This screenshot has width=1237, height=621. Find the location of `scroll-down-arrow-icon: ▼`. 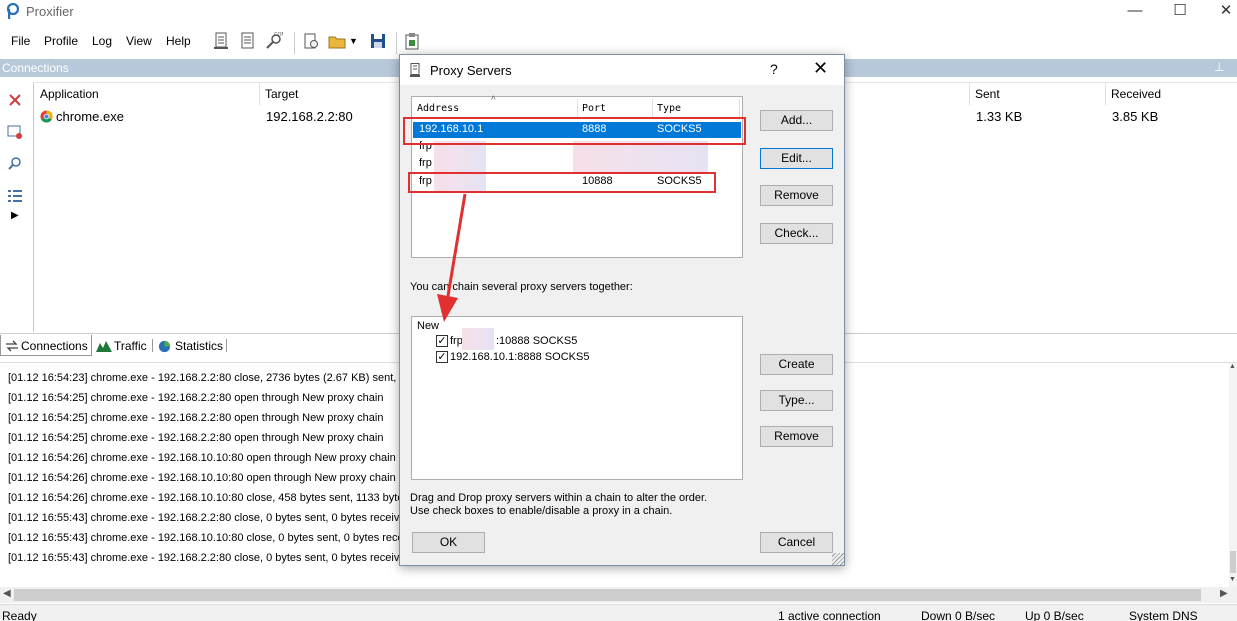

scroll-down-arrow-icon: ▼ is located at coordinates (1232, 579).